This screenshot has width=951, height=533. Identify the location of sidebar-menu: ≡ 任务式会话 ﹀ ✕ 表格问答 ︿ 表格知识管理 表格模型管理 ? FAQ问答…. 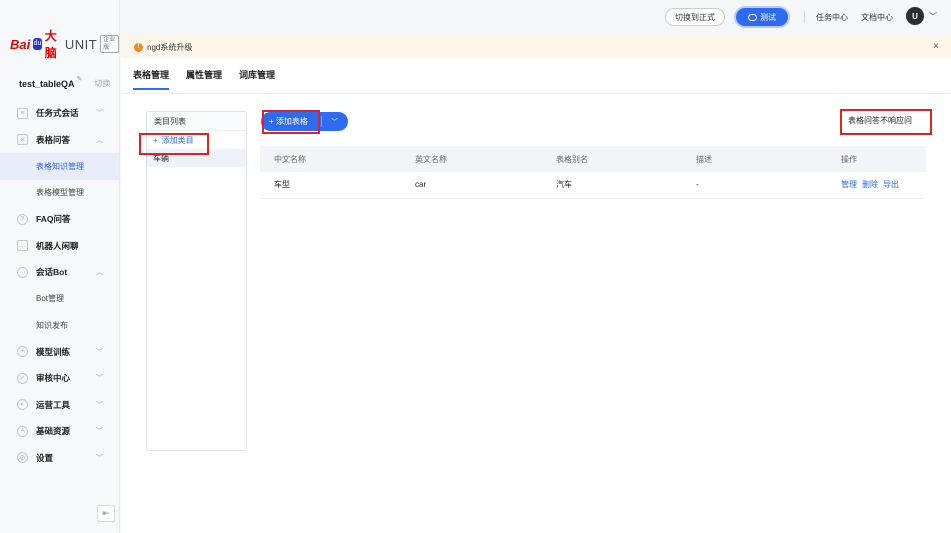
(59, 285).